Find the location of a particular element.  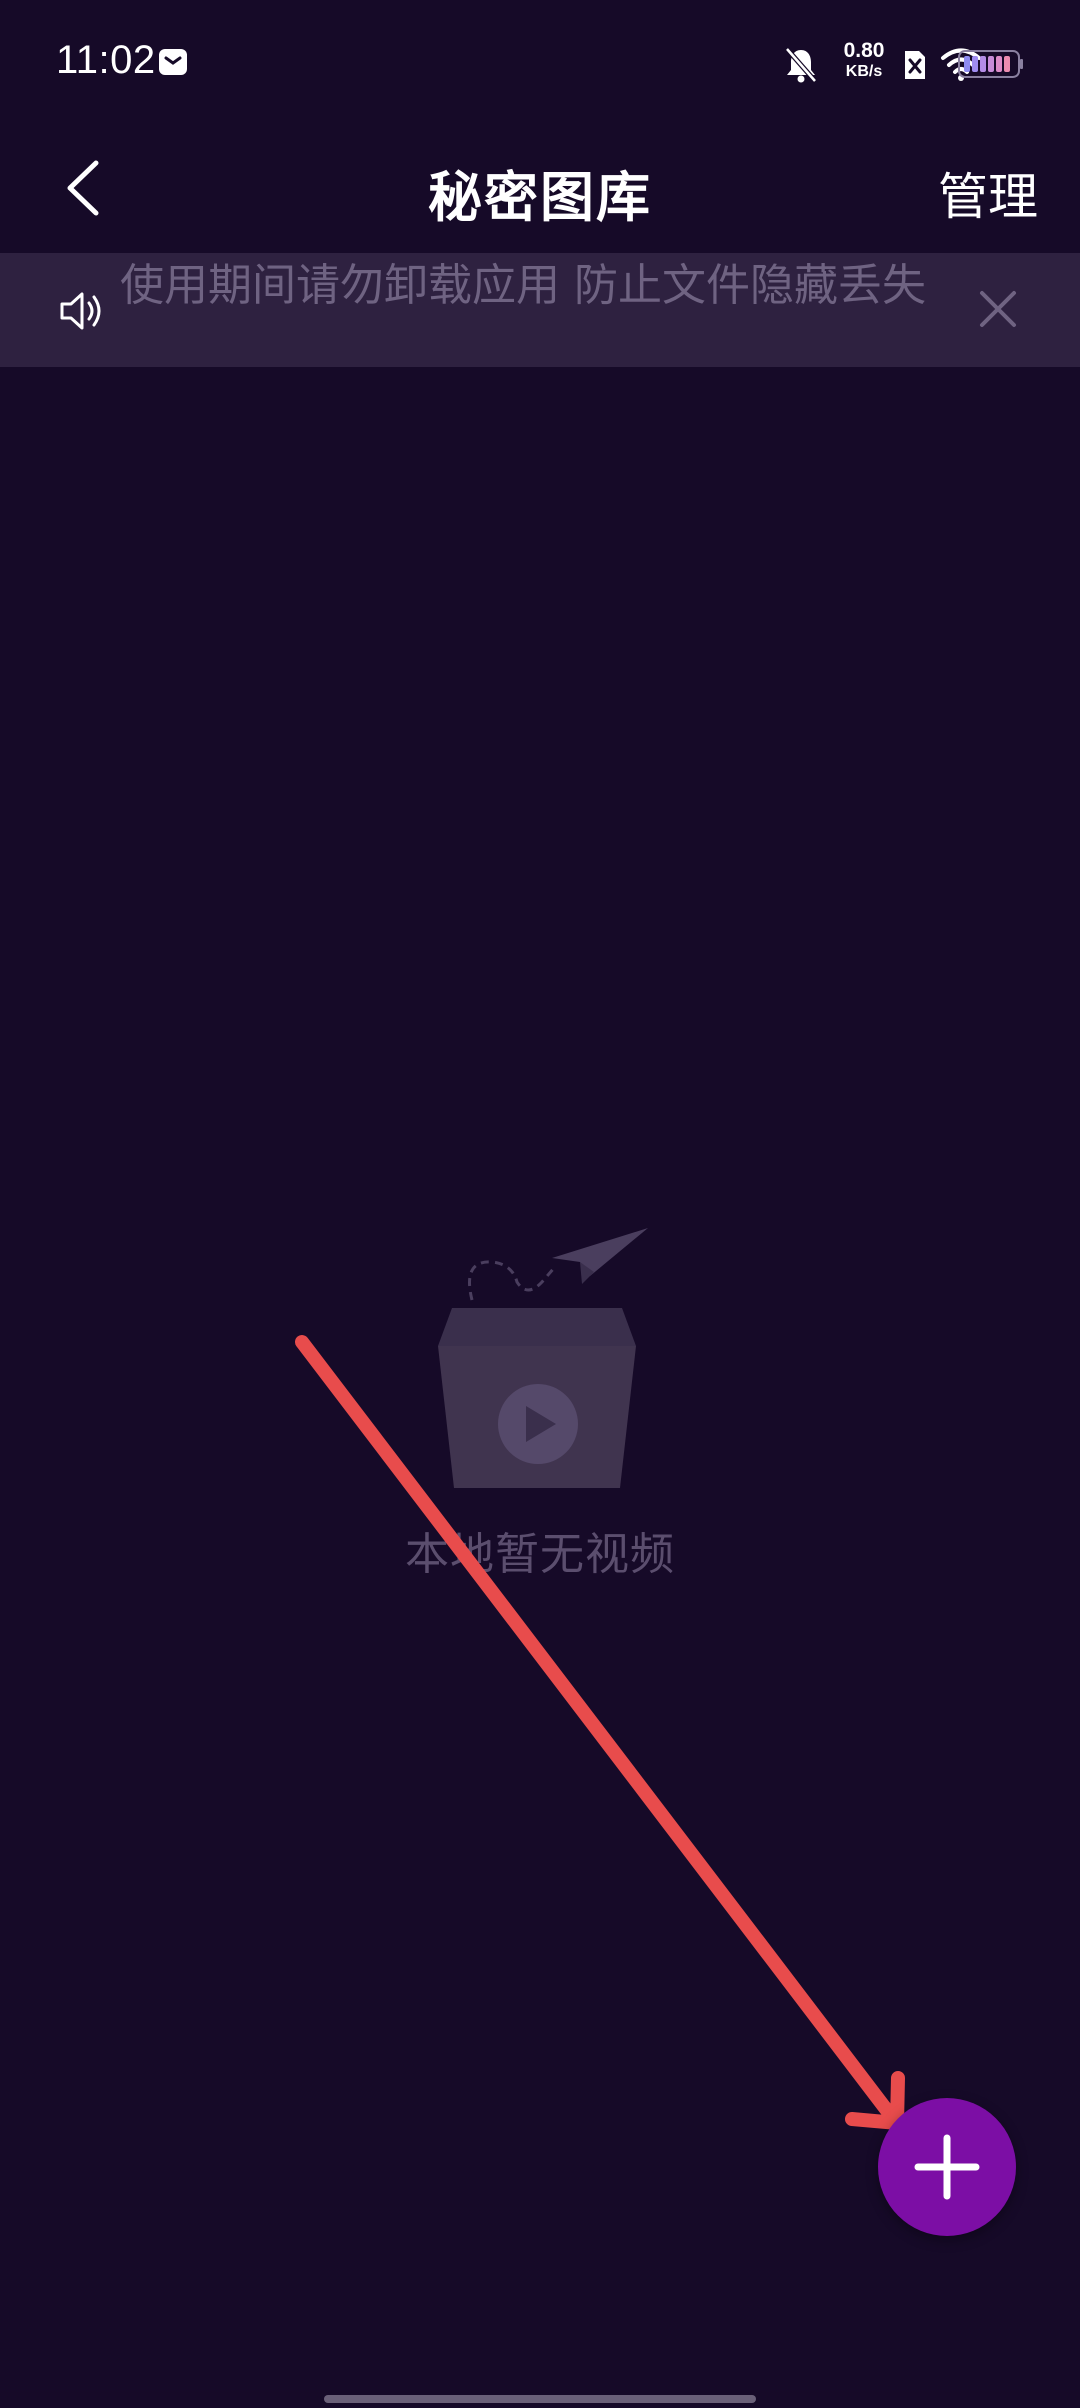

status-bar: 11:02 0.80 KB/s is located at coordinates (540, 62).